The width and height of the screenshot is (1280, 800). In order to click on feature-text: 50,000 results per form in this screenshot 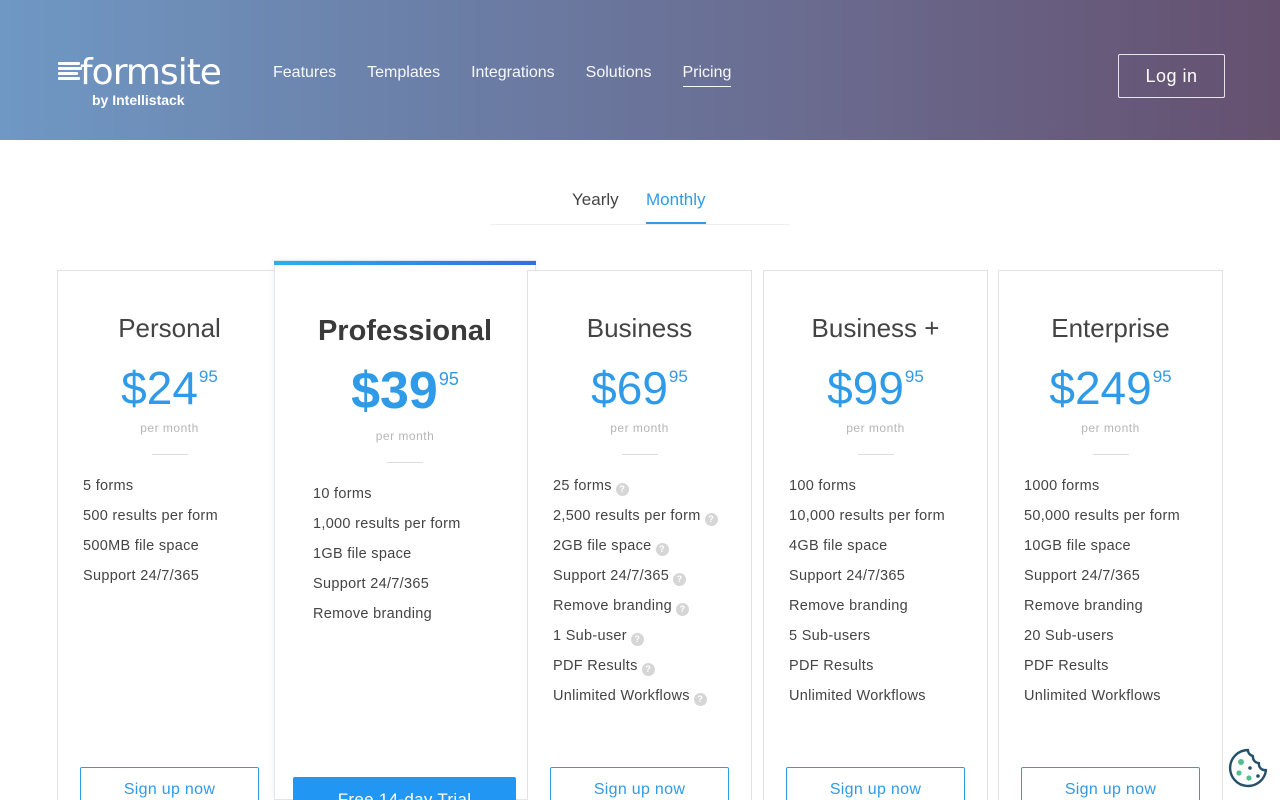, I will do `click(1102, 516)`.